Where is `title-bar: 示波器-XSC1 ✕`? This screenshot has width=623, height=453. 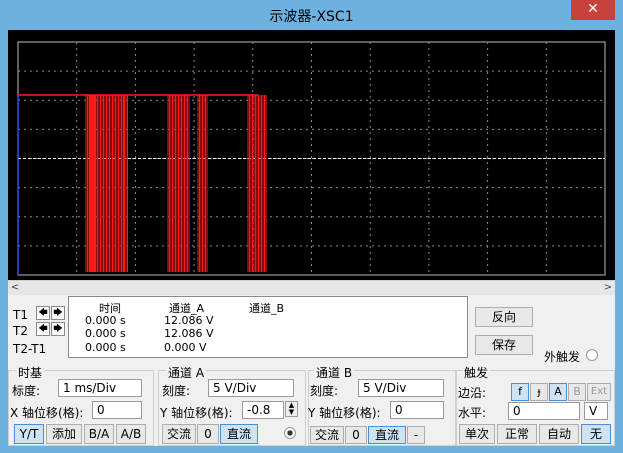
title-bar: 示波器-XSC1 ✕ is located at coordinates (311, 15).